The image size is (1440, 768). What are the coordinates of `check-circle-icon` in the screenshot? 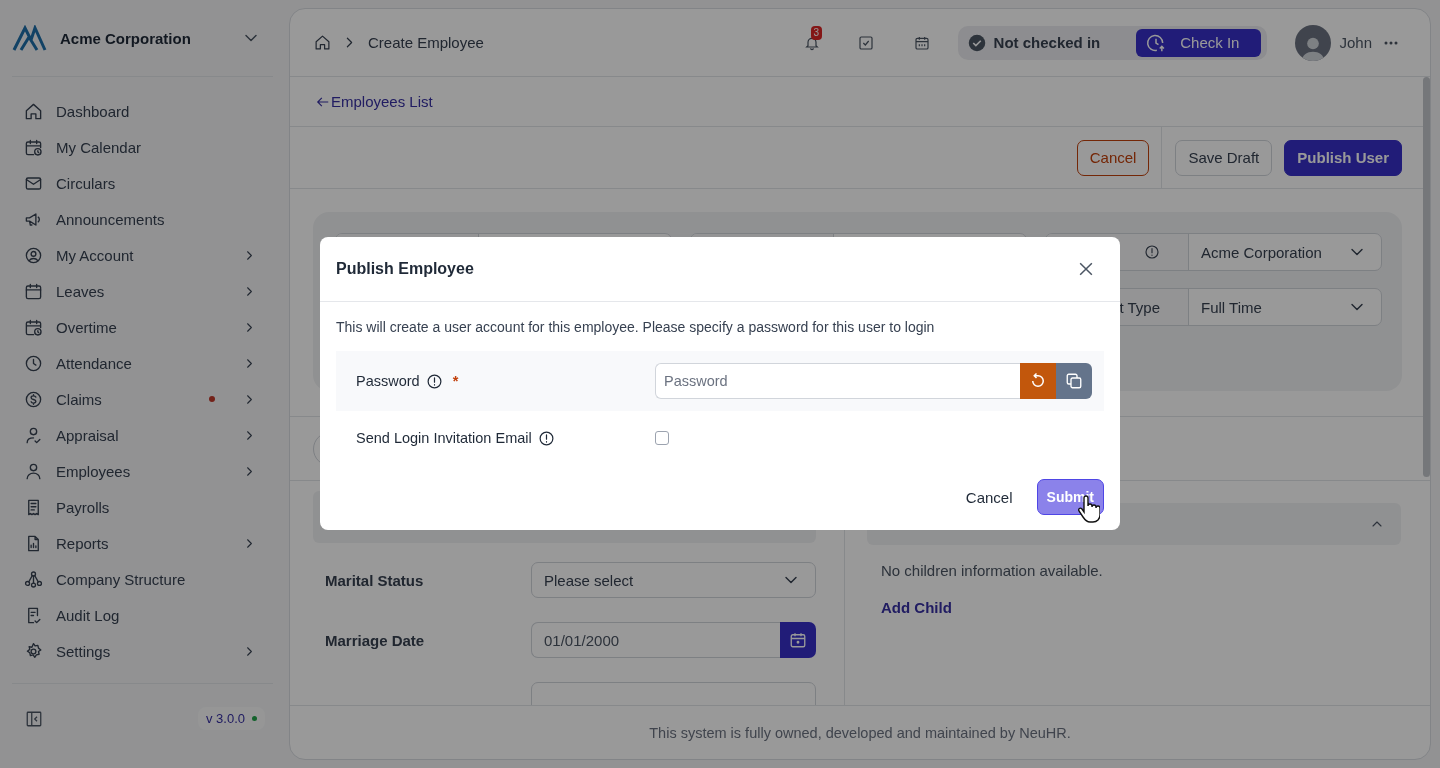 It's located at (976, 42).